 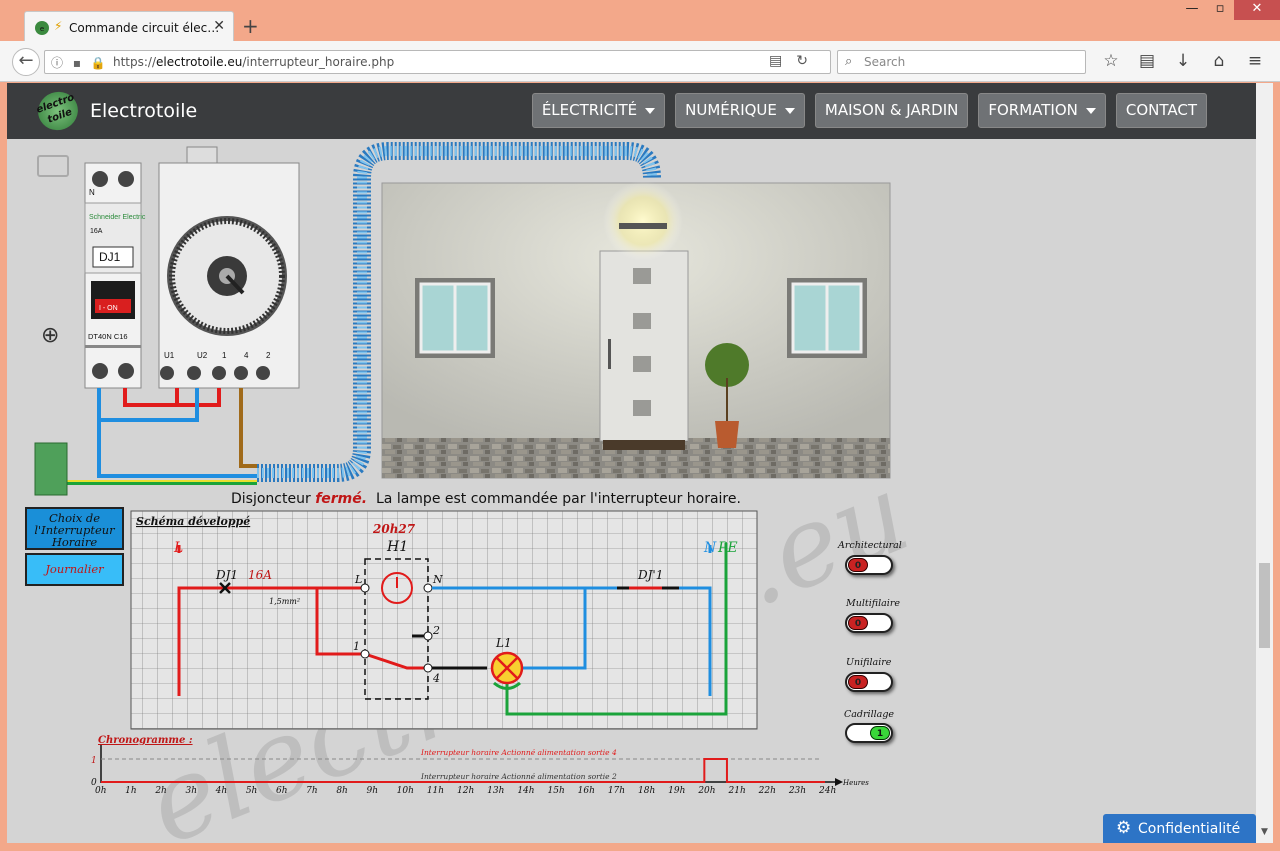 I want to click on timer-terminal-u1: U1, so click(x=169, y=355).